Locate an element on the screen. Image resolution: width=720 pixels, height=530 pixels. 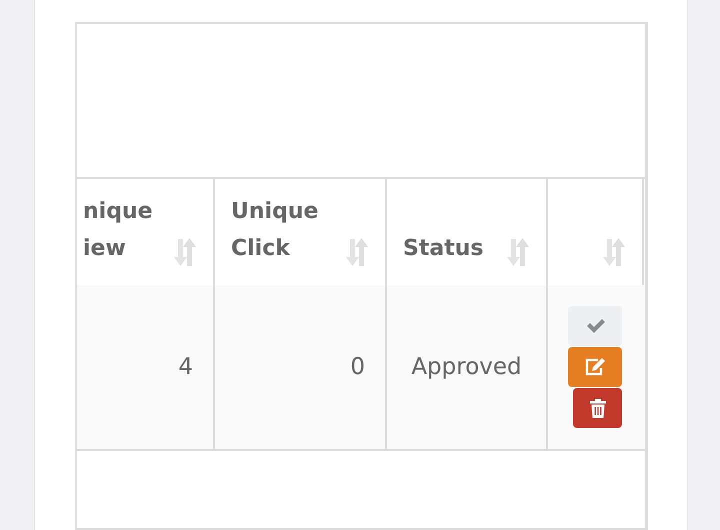
trash-icon is located at coordinates (597, 408).